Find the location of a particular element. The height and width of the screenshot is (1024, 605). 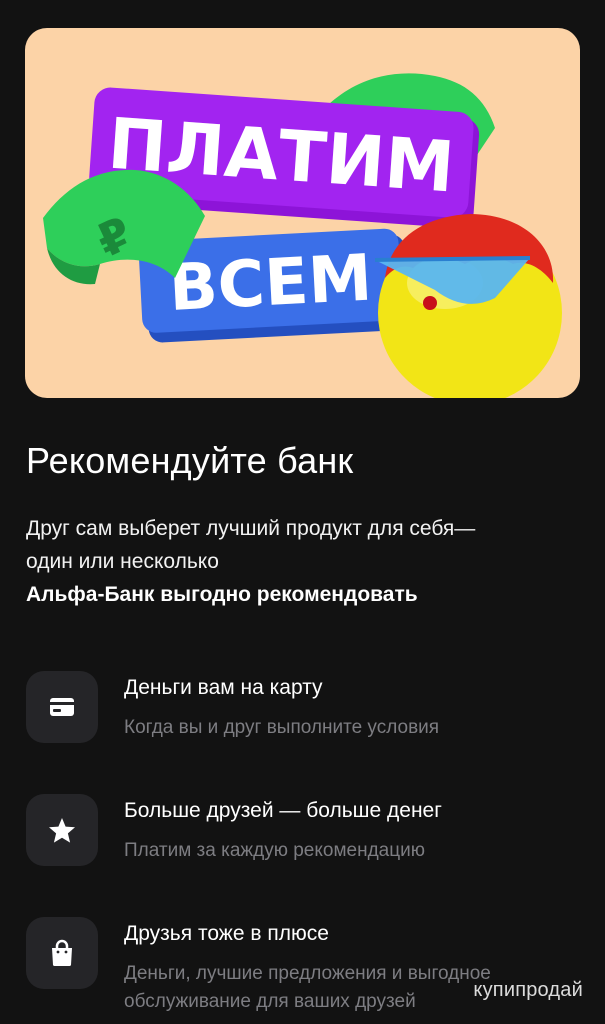

feature-subtitle: Платим за каждую рекомендацию is located at coordinates (274, 850).